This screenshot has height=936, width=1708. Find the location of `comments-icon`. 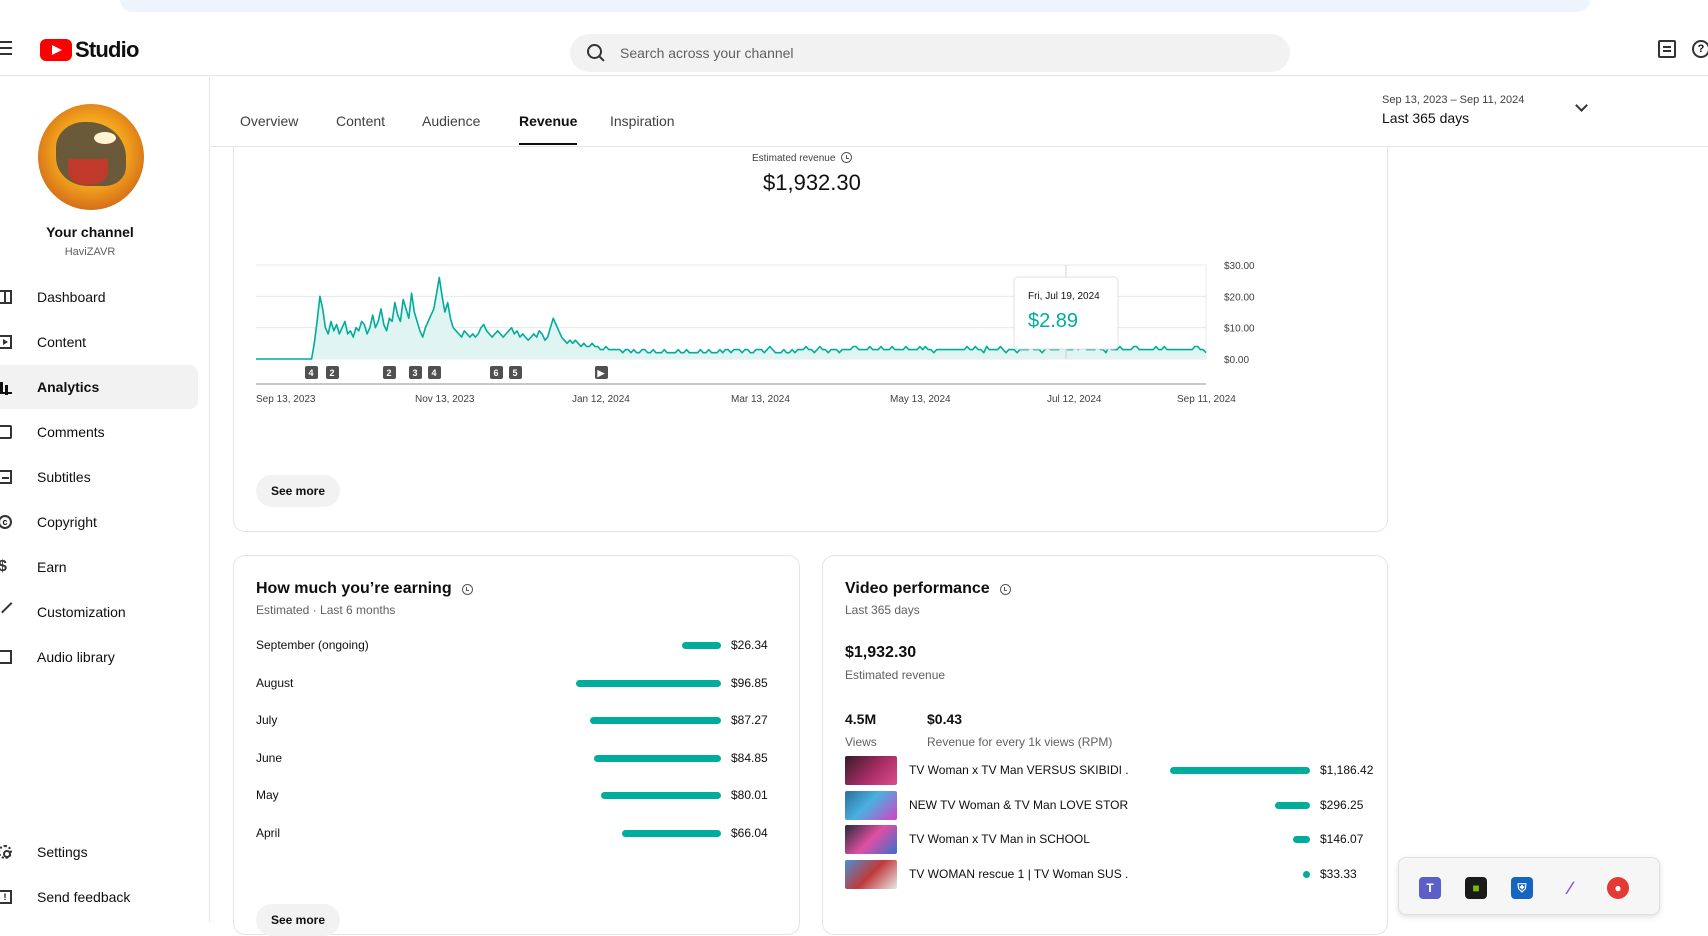

comments-icon is located at coordinates (6, 432).